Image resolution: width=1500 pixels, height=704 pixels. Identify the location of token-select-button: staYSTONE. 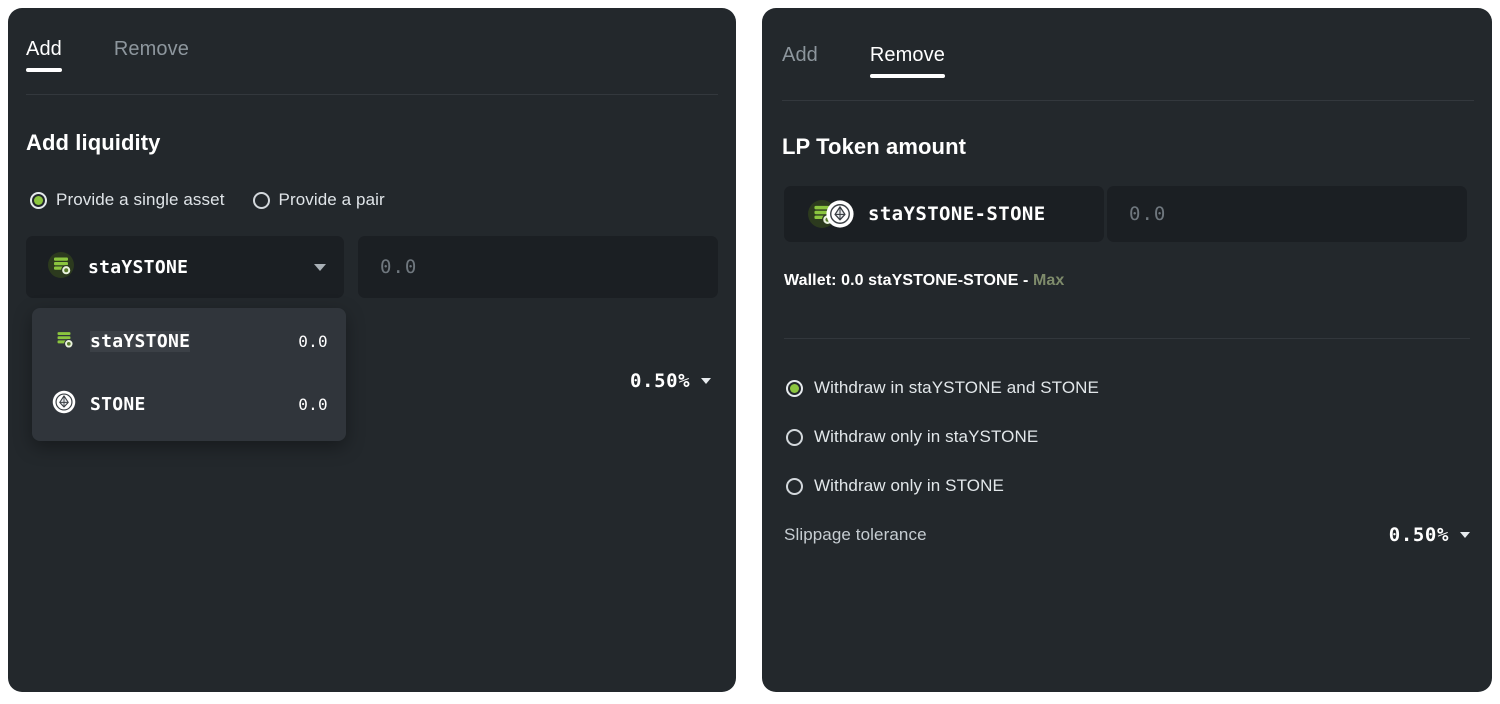
(185, 267).